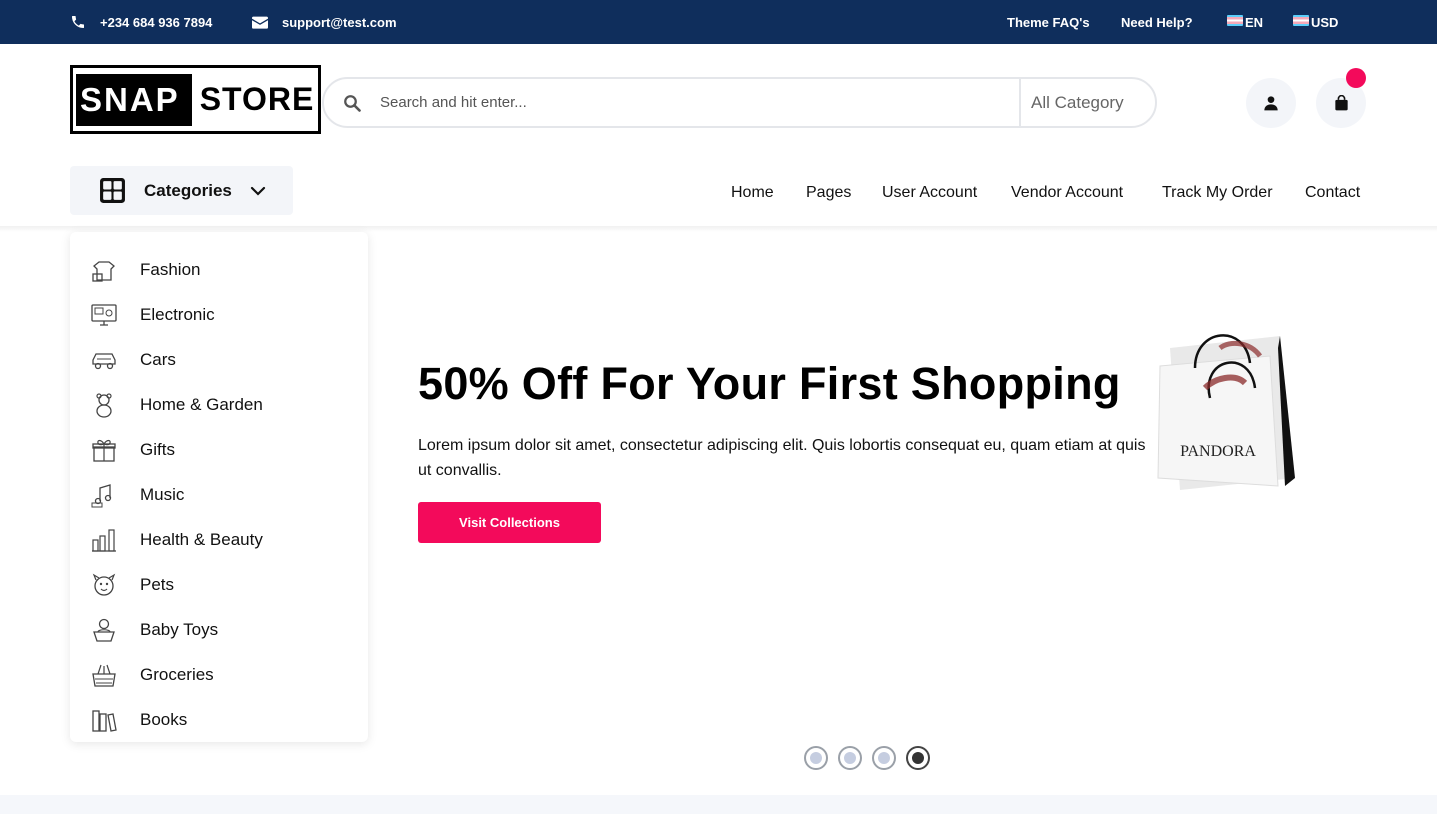  I want to click on help-link: Need Help?, so click(1157, 22).